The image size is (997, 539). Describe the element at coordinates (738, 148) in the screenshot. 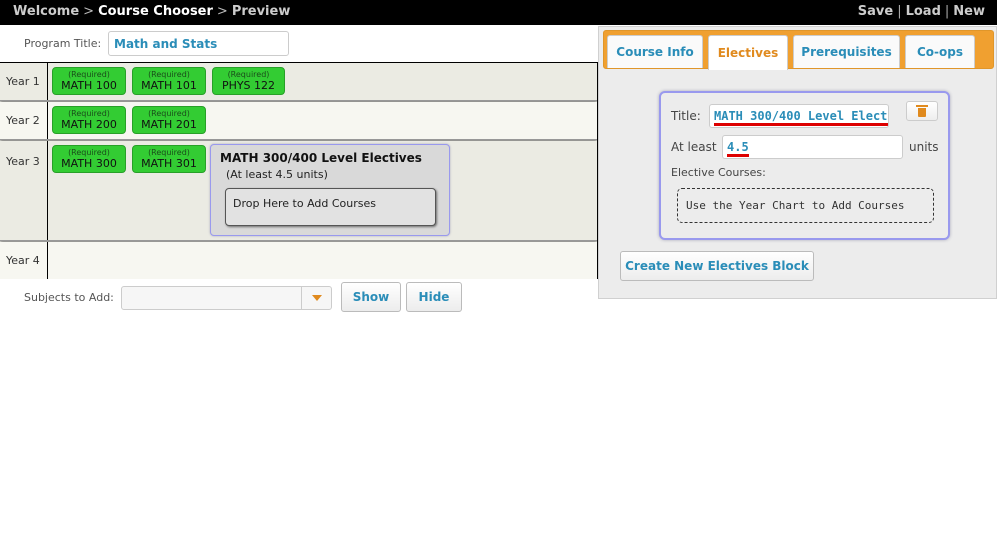

I see `units-value: 4.5` at that location.